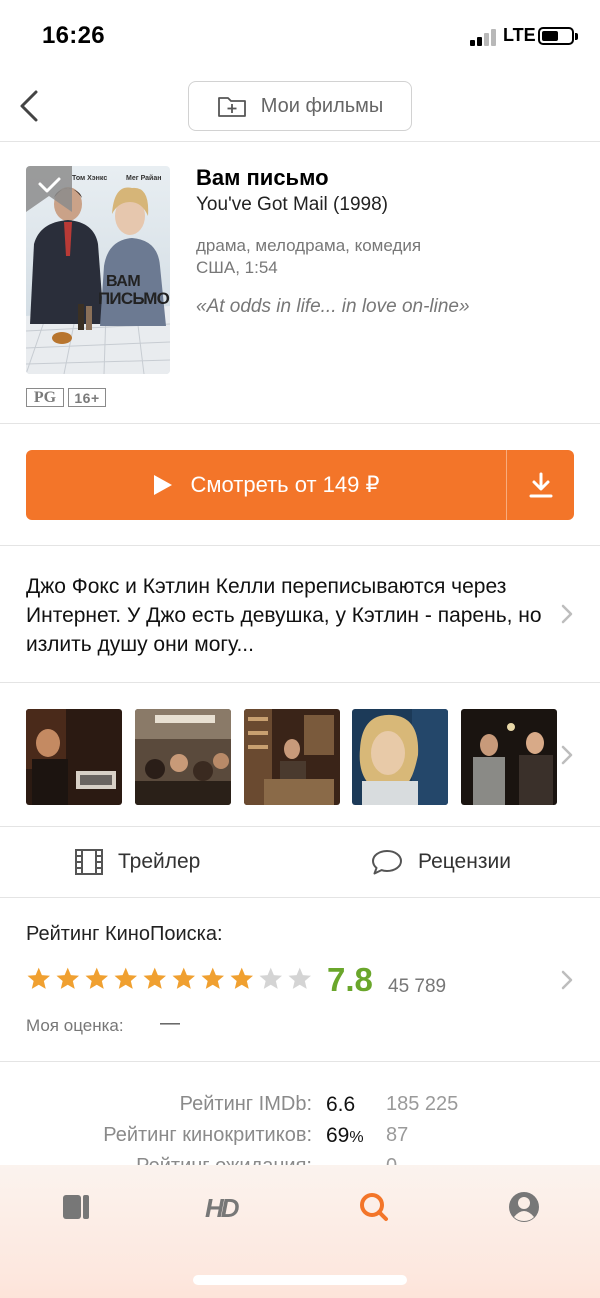  I want to click on tab-profile, so click(524, 1207).